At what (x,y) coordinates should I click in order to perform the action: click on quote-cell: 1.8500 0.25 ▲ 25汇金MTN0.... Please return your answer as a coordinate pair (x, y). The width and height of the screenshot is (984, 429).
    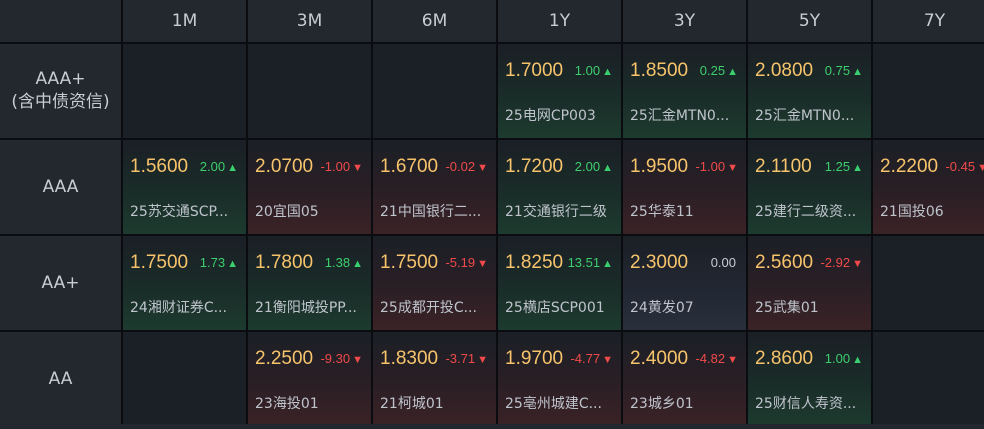
    Looking at the image, I should click on (684, 91).